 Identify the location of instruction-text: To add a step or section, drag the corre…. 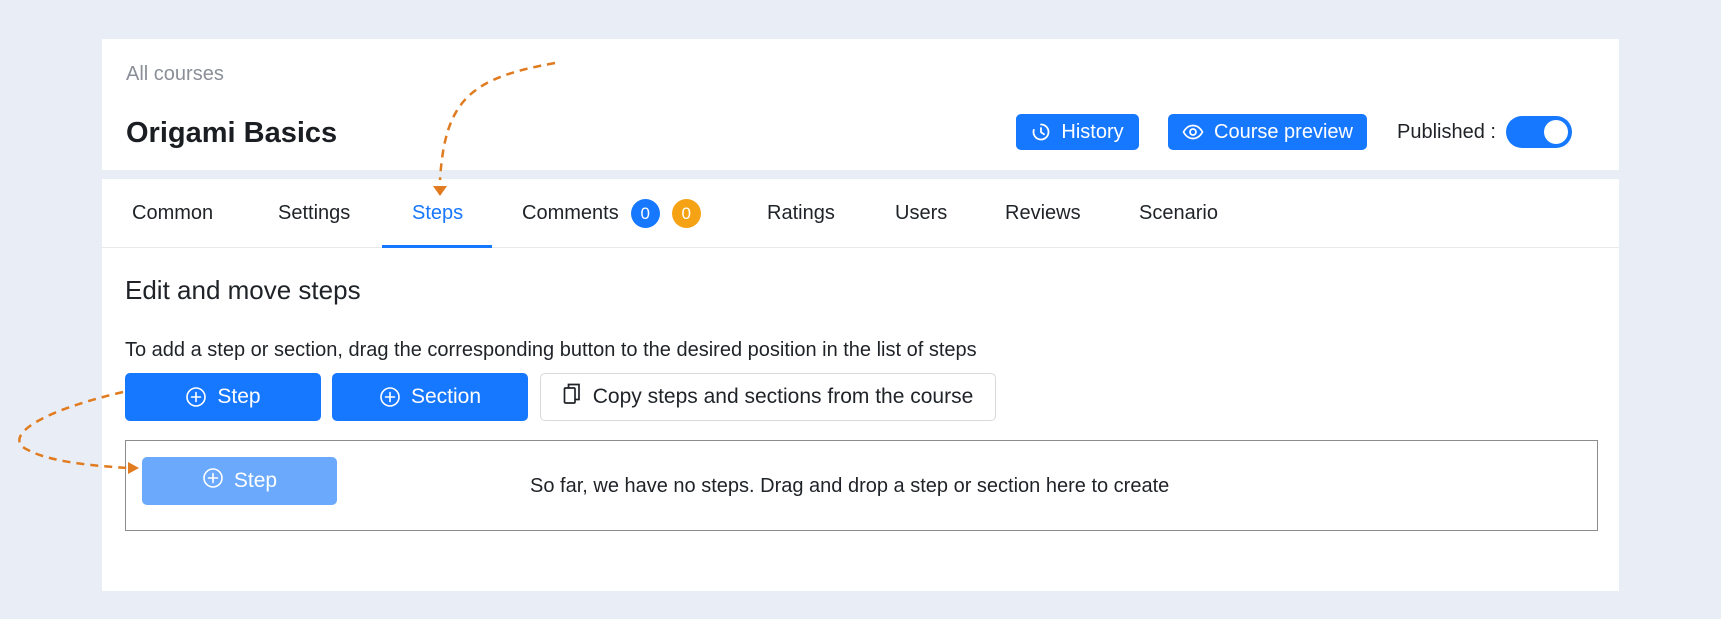
(551, 350).